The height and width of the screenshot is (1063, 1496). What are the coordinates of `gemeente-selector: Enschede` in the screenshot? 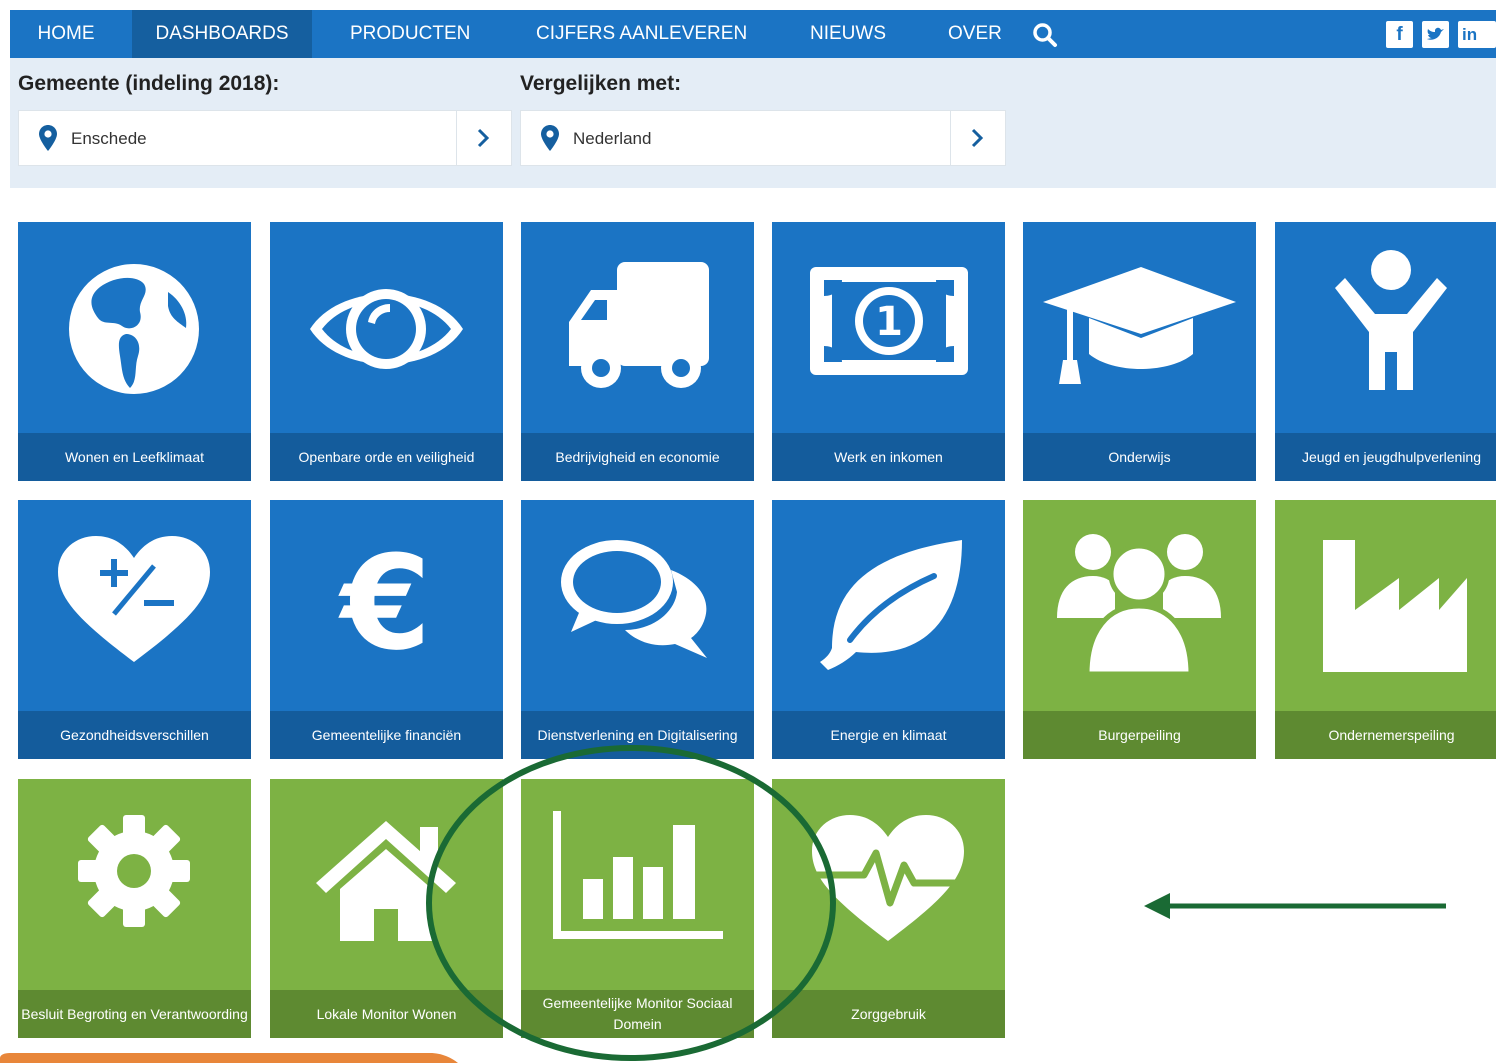 It's located at (265, 138).